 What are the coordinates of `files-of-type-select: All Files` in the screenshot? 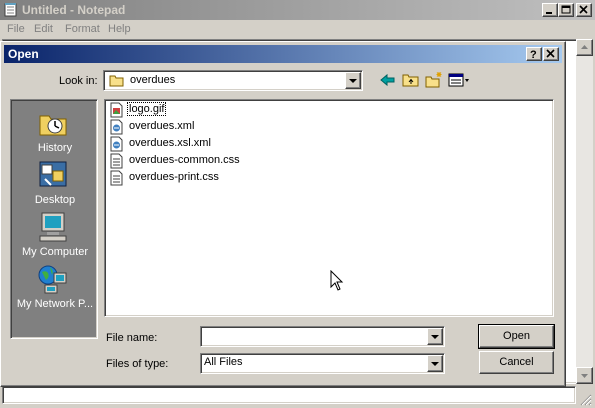 It's located at (322, 363).